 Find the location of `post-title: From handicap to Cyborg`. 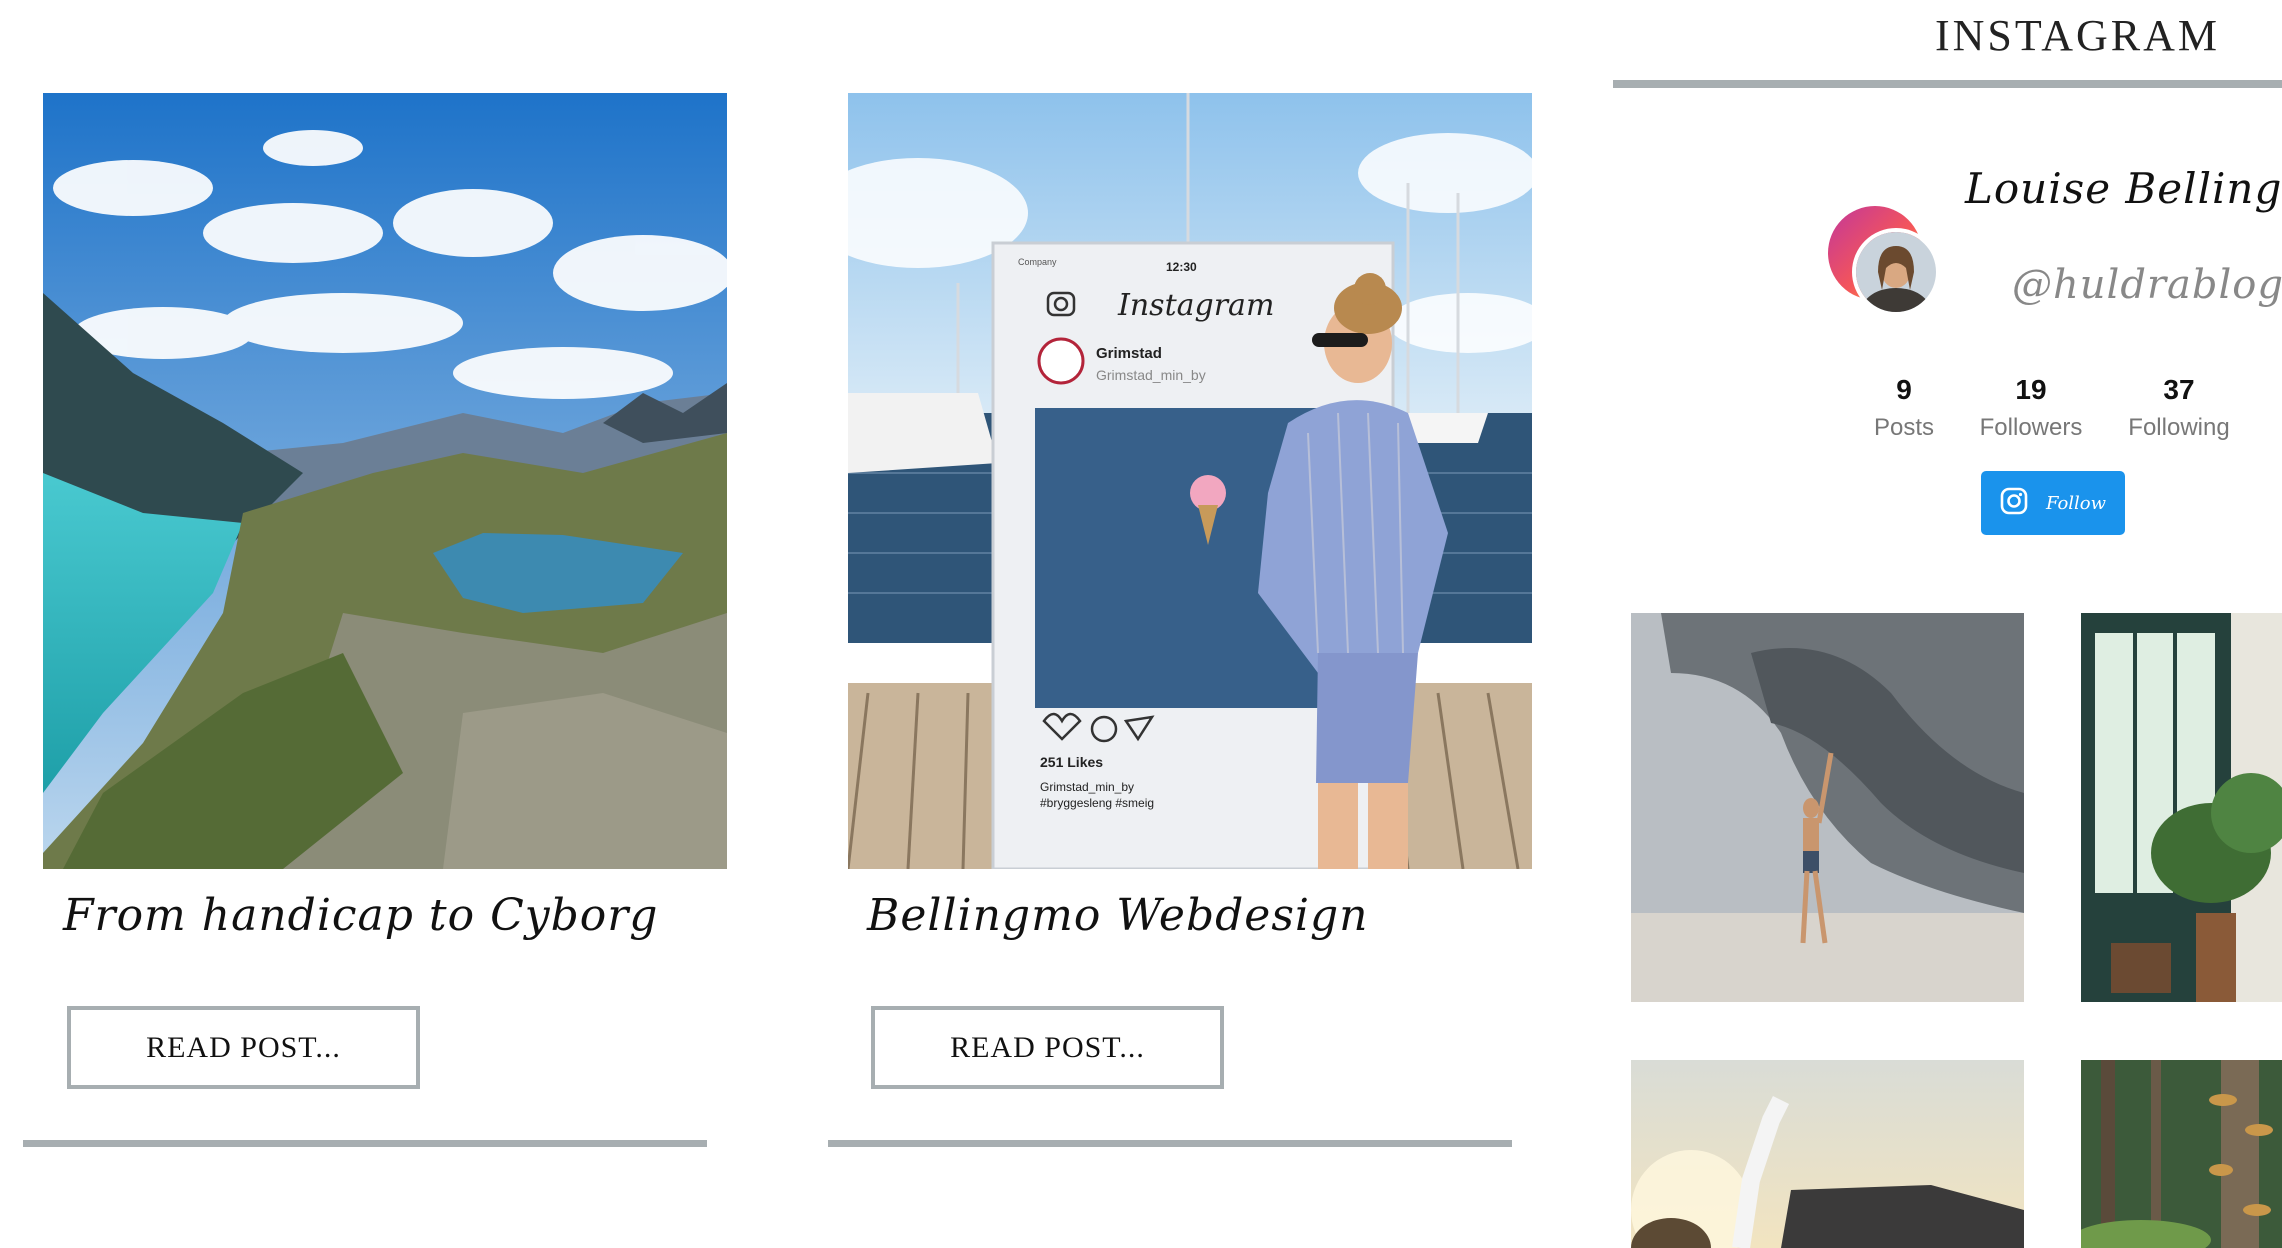

post-title: From handicap to Cyborg is located at coordinates (360, 915).